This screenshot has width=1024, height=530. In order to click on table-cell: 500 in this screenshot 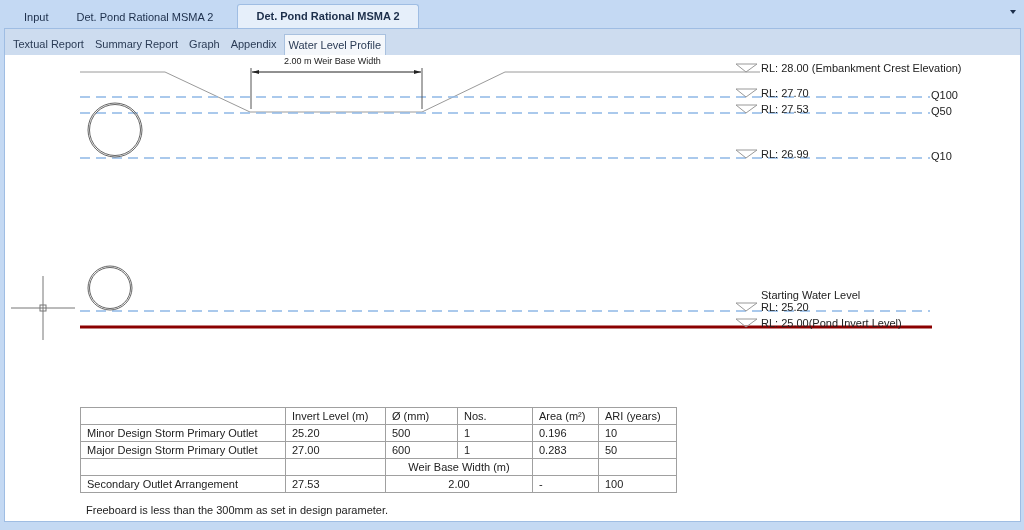, I will do `click(421, 433)`.